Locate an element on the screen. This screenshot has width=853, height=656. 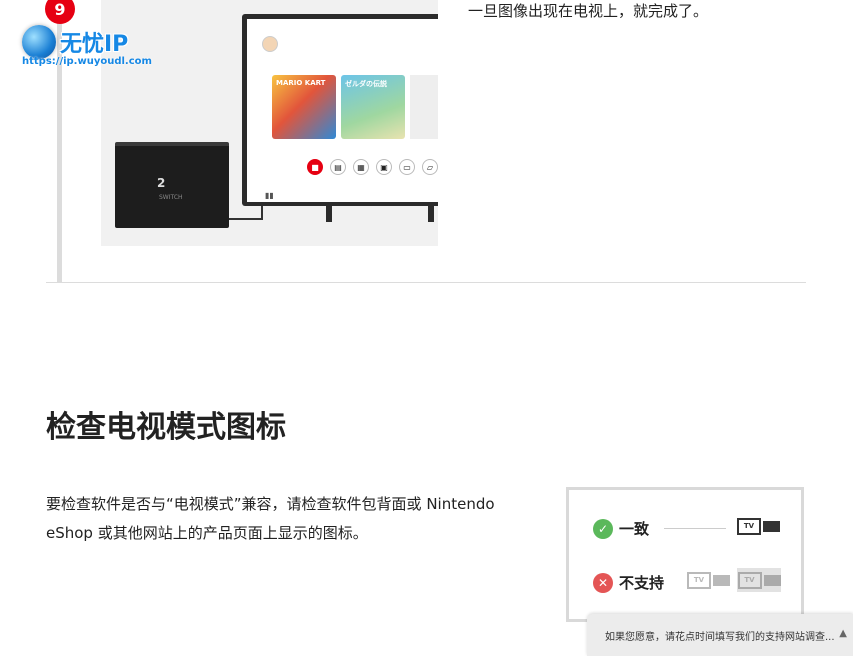
unsupported-row: ✕ 不支持 is located at coordinates (628, 582).